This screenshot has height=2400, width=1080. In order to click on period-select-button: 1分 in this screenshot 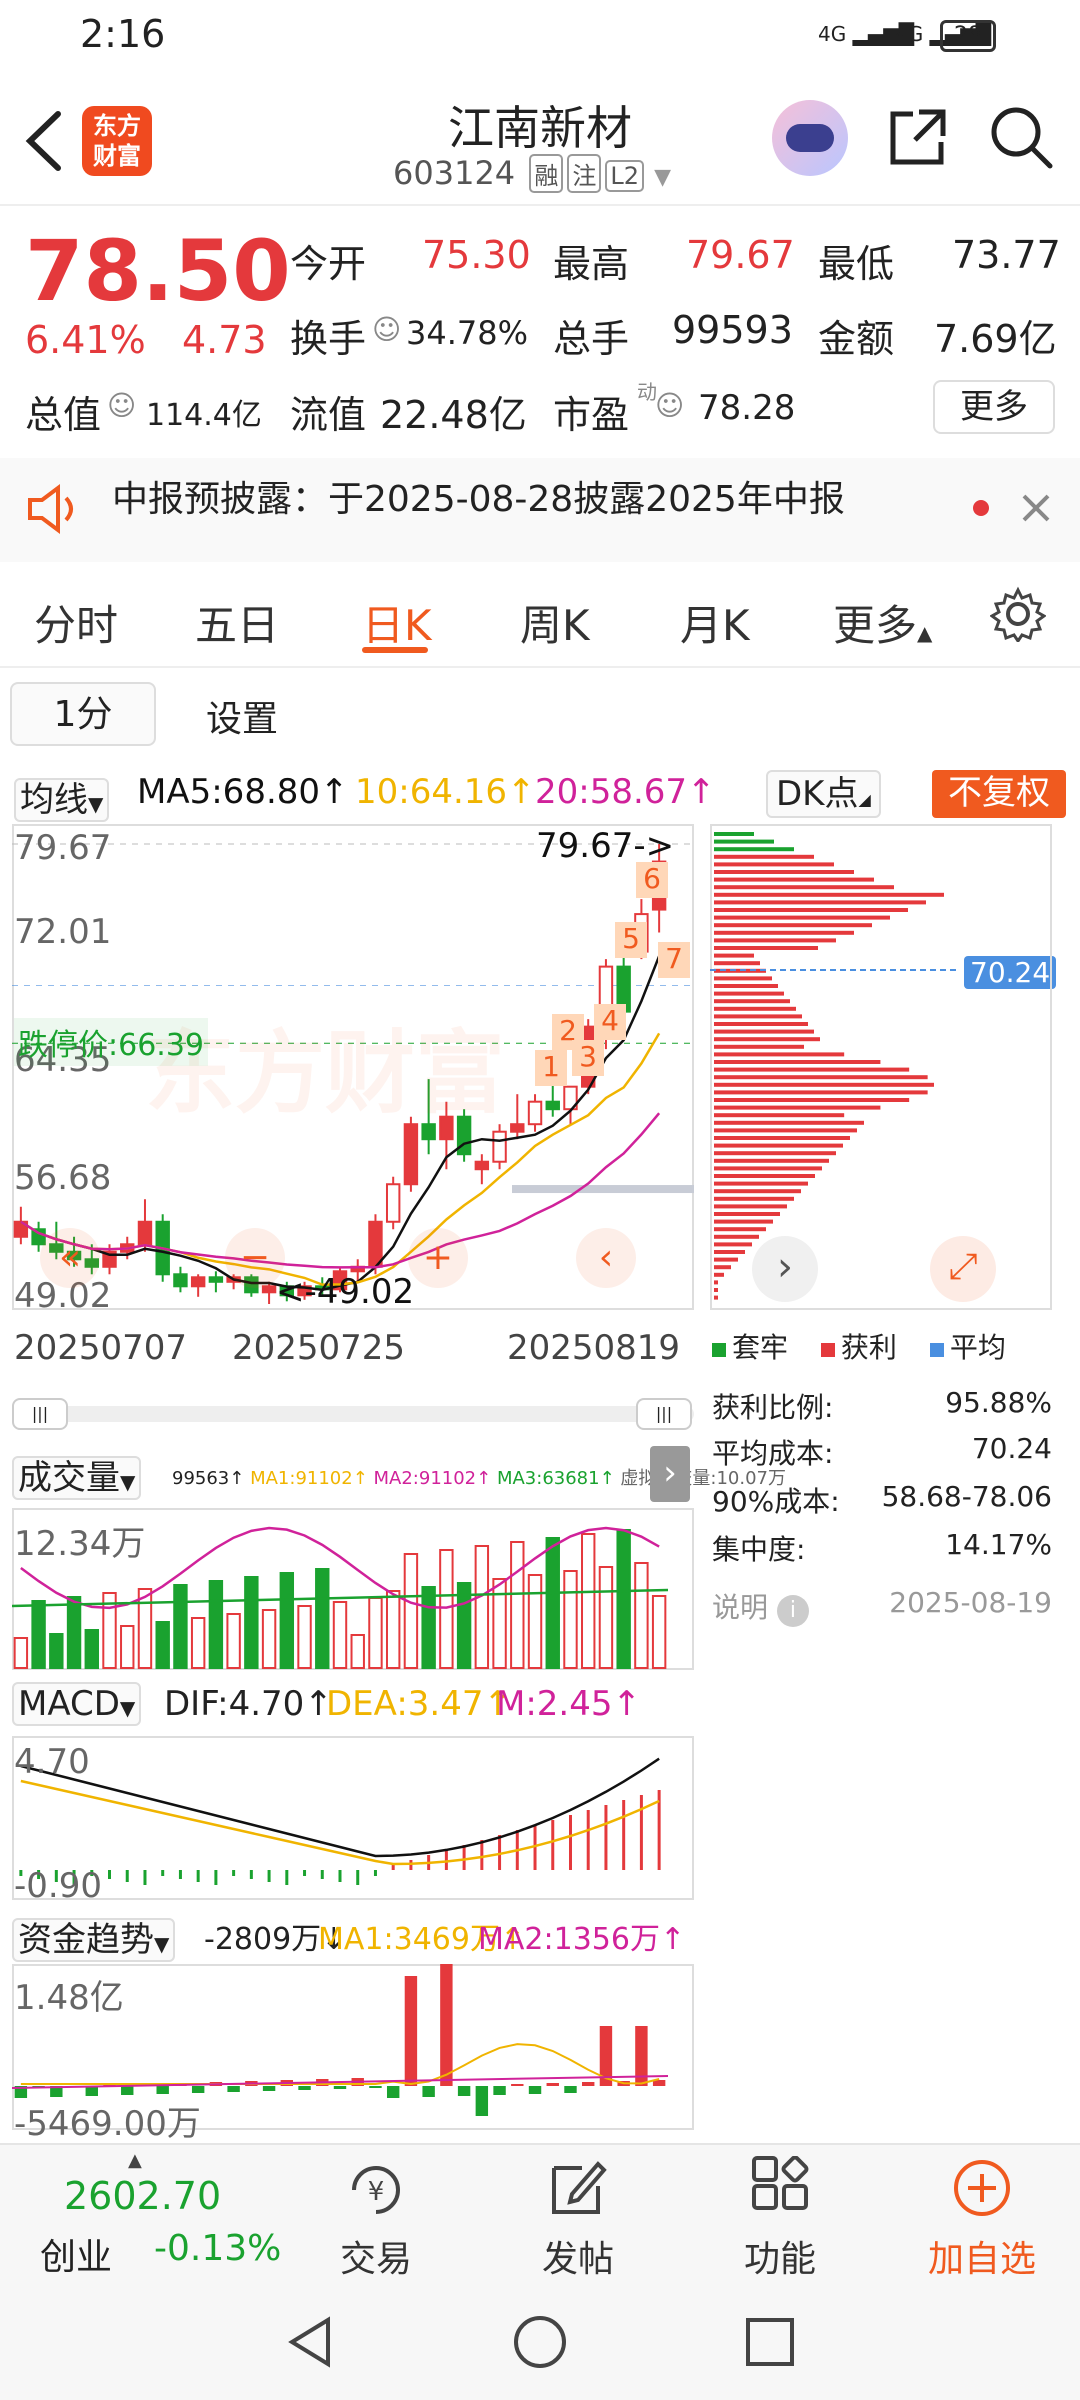, I will do `click(83, 714)`.